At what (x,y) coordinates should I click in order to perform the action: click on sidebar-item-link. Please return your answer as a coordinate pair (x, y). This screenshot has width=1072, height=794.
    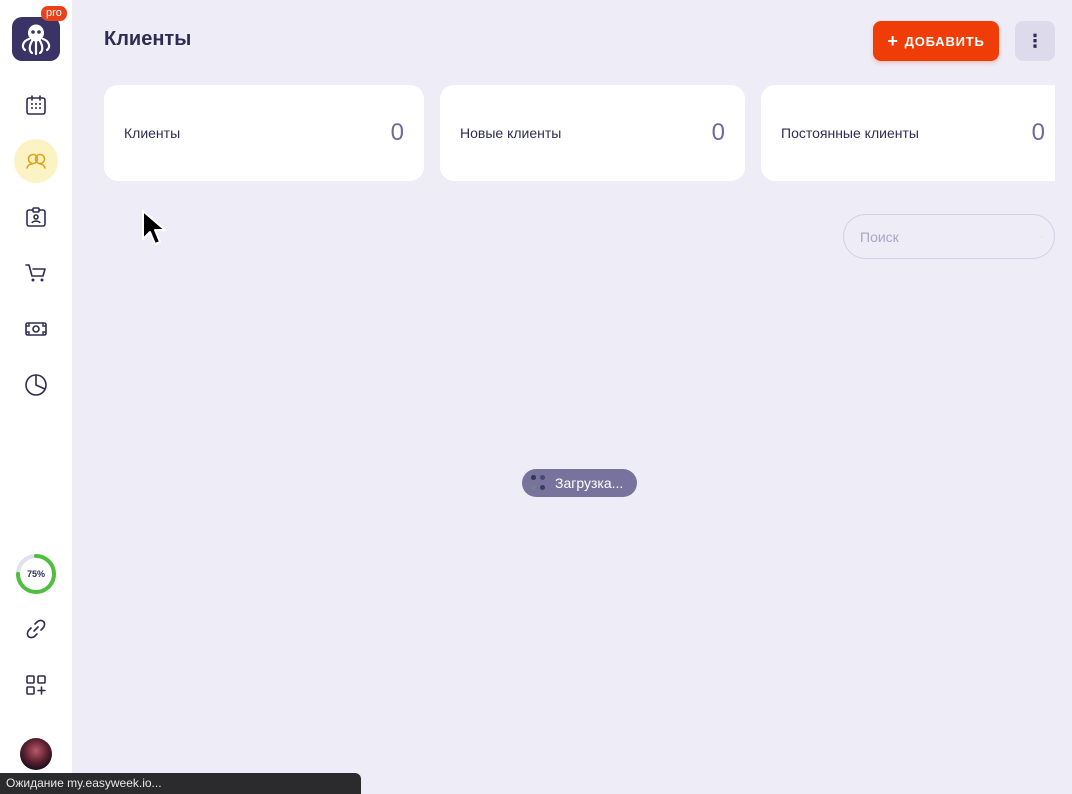
    Looking at the image, I should click on (36, 629).